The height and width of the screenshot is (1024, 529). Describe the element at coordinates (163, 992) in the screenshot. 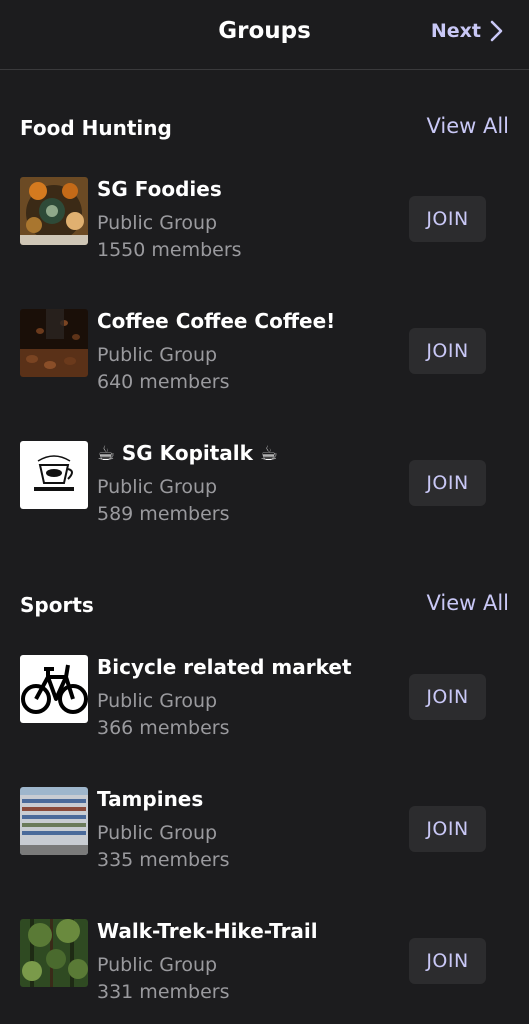

I see `member-count: 331 members` at that location.